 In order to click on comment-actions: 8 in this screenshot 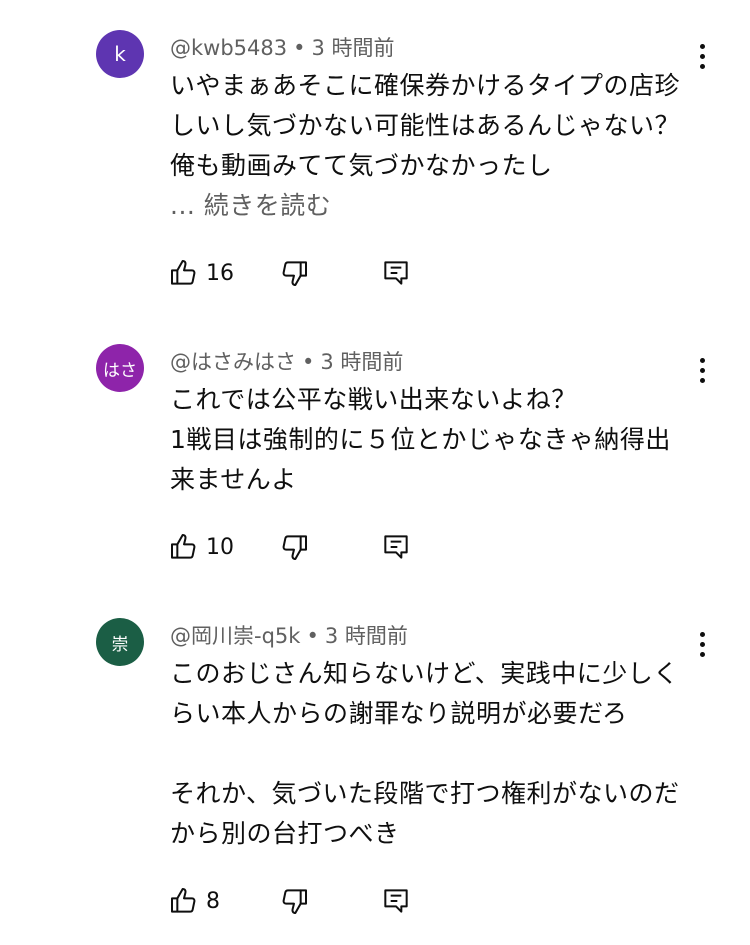, I will do `click(298, 901)`.